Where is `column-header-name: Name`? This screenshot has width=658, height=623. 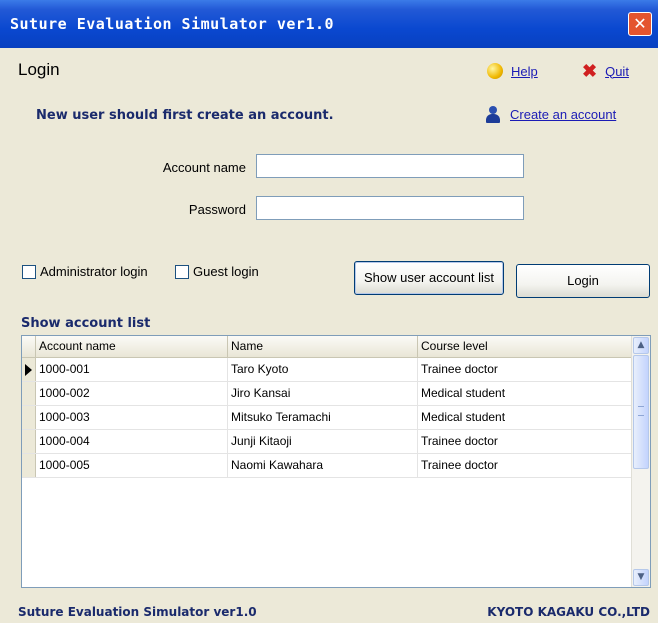
column-header-name: Name is located at coordinates (323, 346).